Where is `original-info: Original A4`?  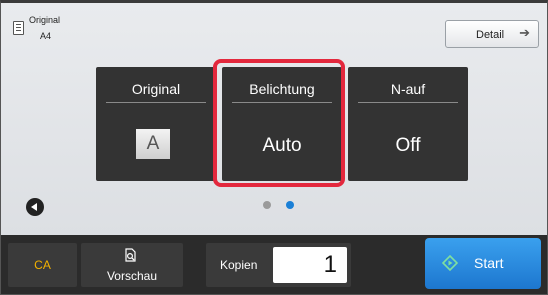 original-info: Original A4 is located at coordinates (39, 26).